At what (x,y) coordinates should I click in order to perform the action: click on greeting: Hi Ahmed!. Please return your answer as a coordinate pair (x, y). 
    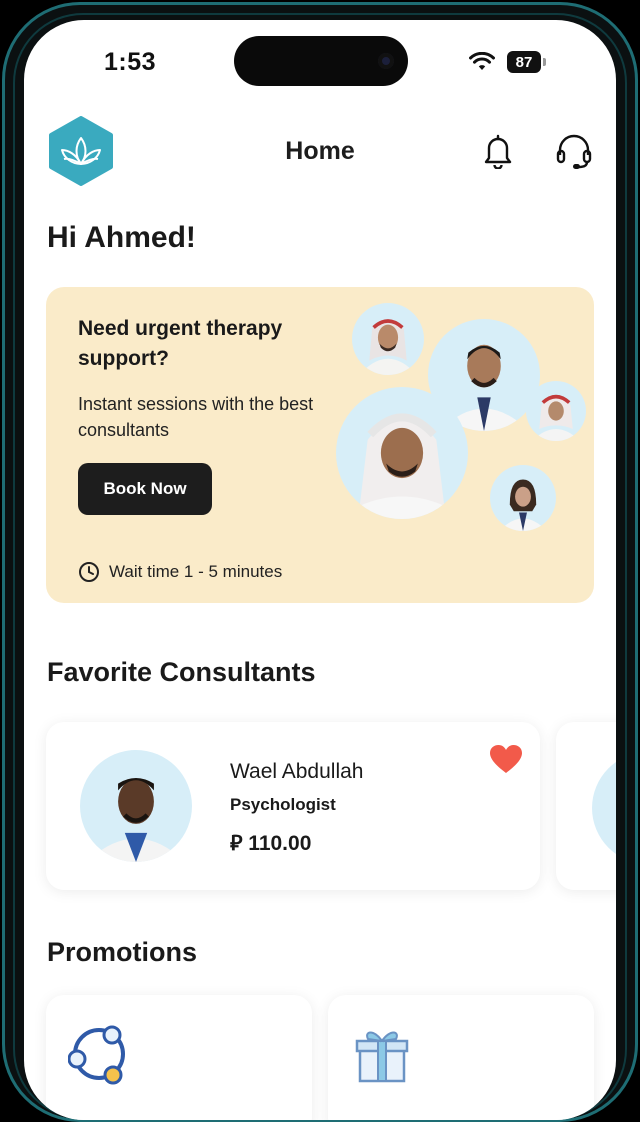
    Looking at the image, I should click on (121, 237).